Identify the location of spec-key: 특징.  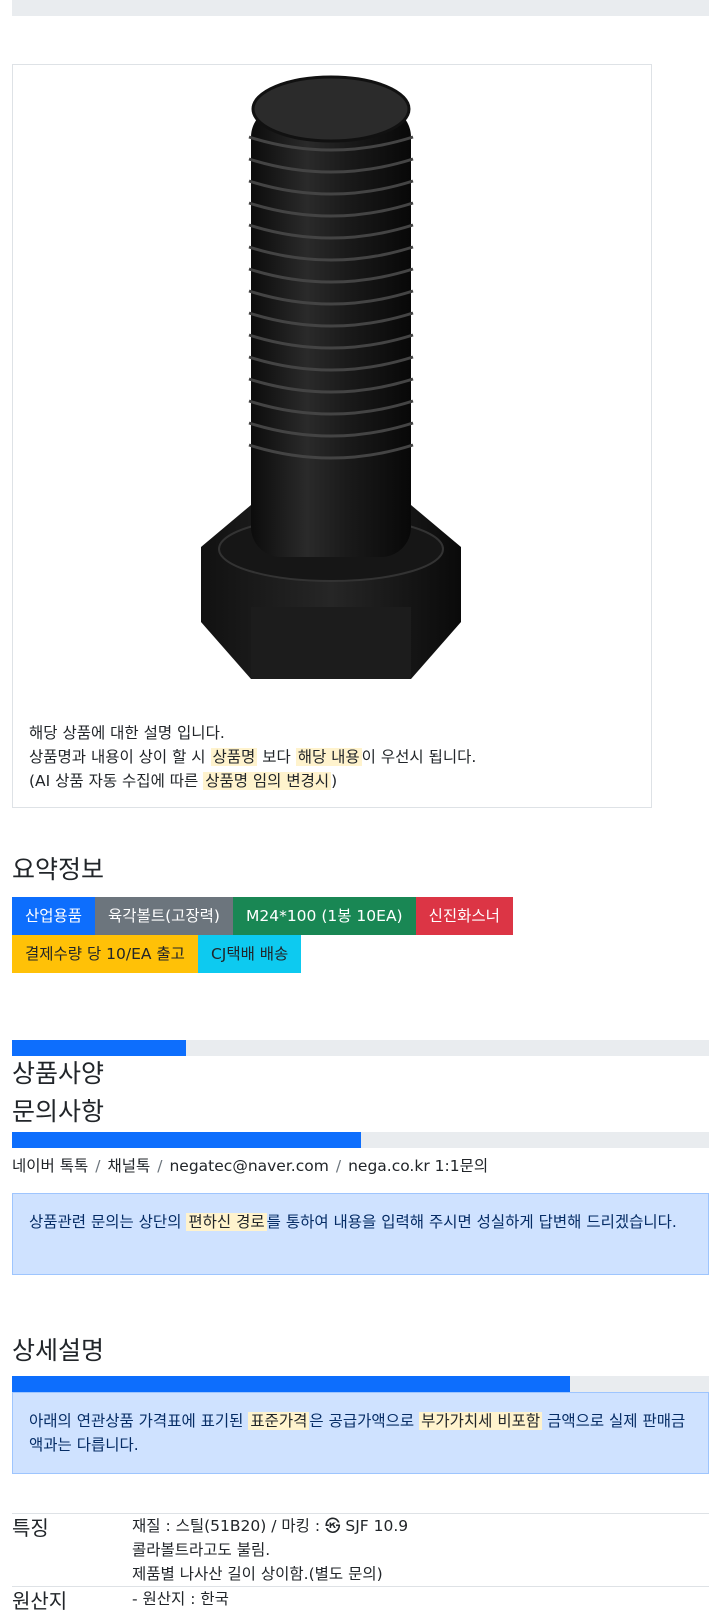
(30, 1528).